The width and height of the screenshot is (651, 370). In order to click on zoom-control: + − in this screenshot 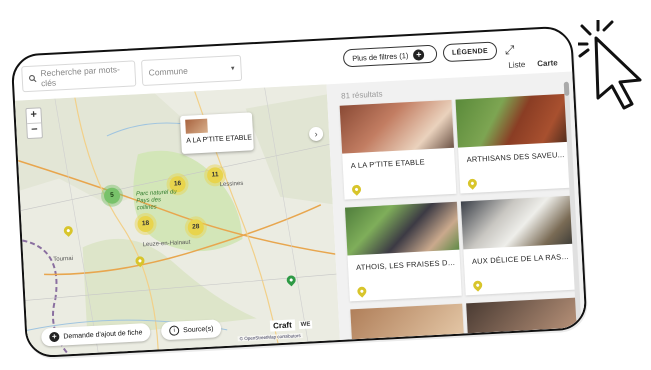, I will do `click(34, 123)`.